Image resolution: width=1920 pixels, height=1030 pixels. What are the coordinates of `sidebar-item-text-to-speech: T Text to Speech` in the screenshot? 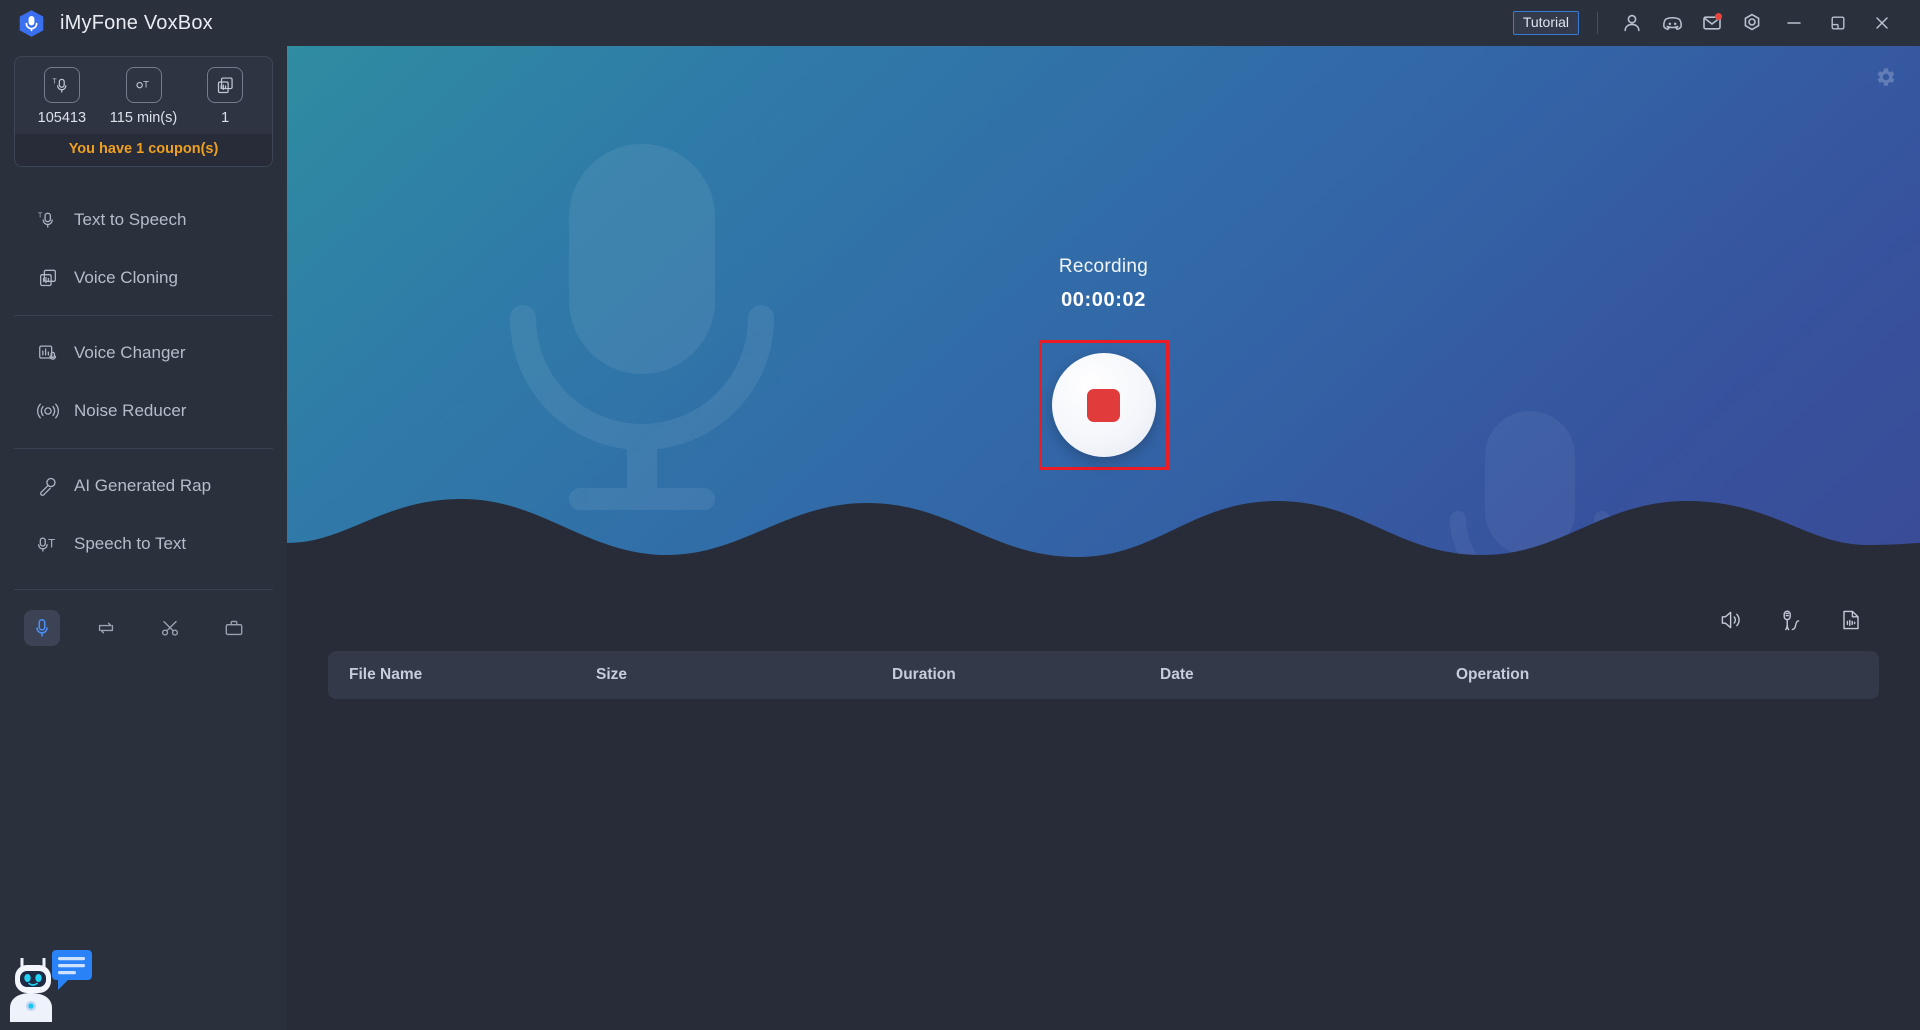 It's located at (143, 220).